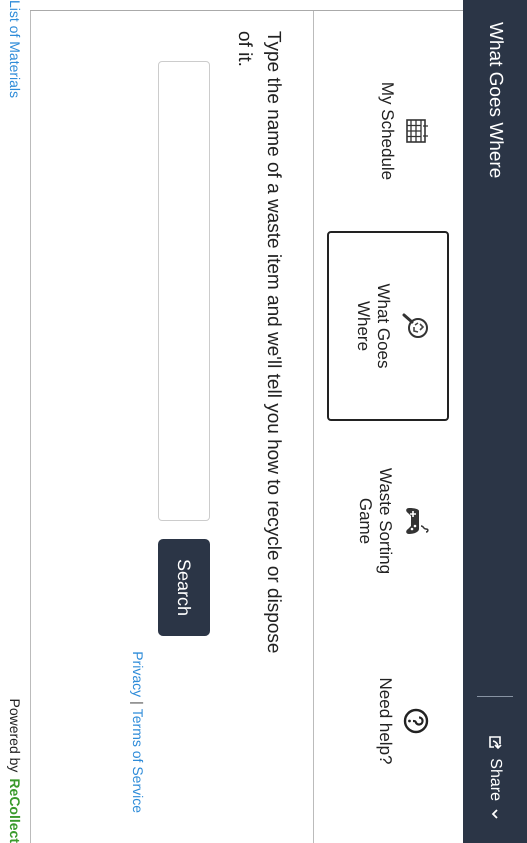 The width and height of the screenshot is (527, 843). I want to click on caret-icon, so click(495, 814).